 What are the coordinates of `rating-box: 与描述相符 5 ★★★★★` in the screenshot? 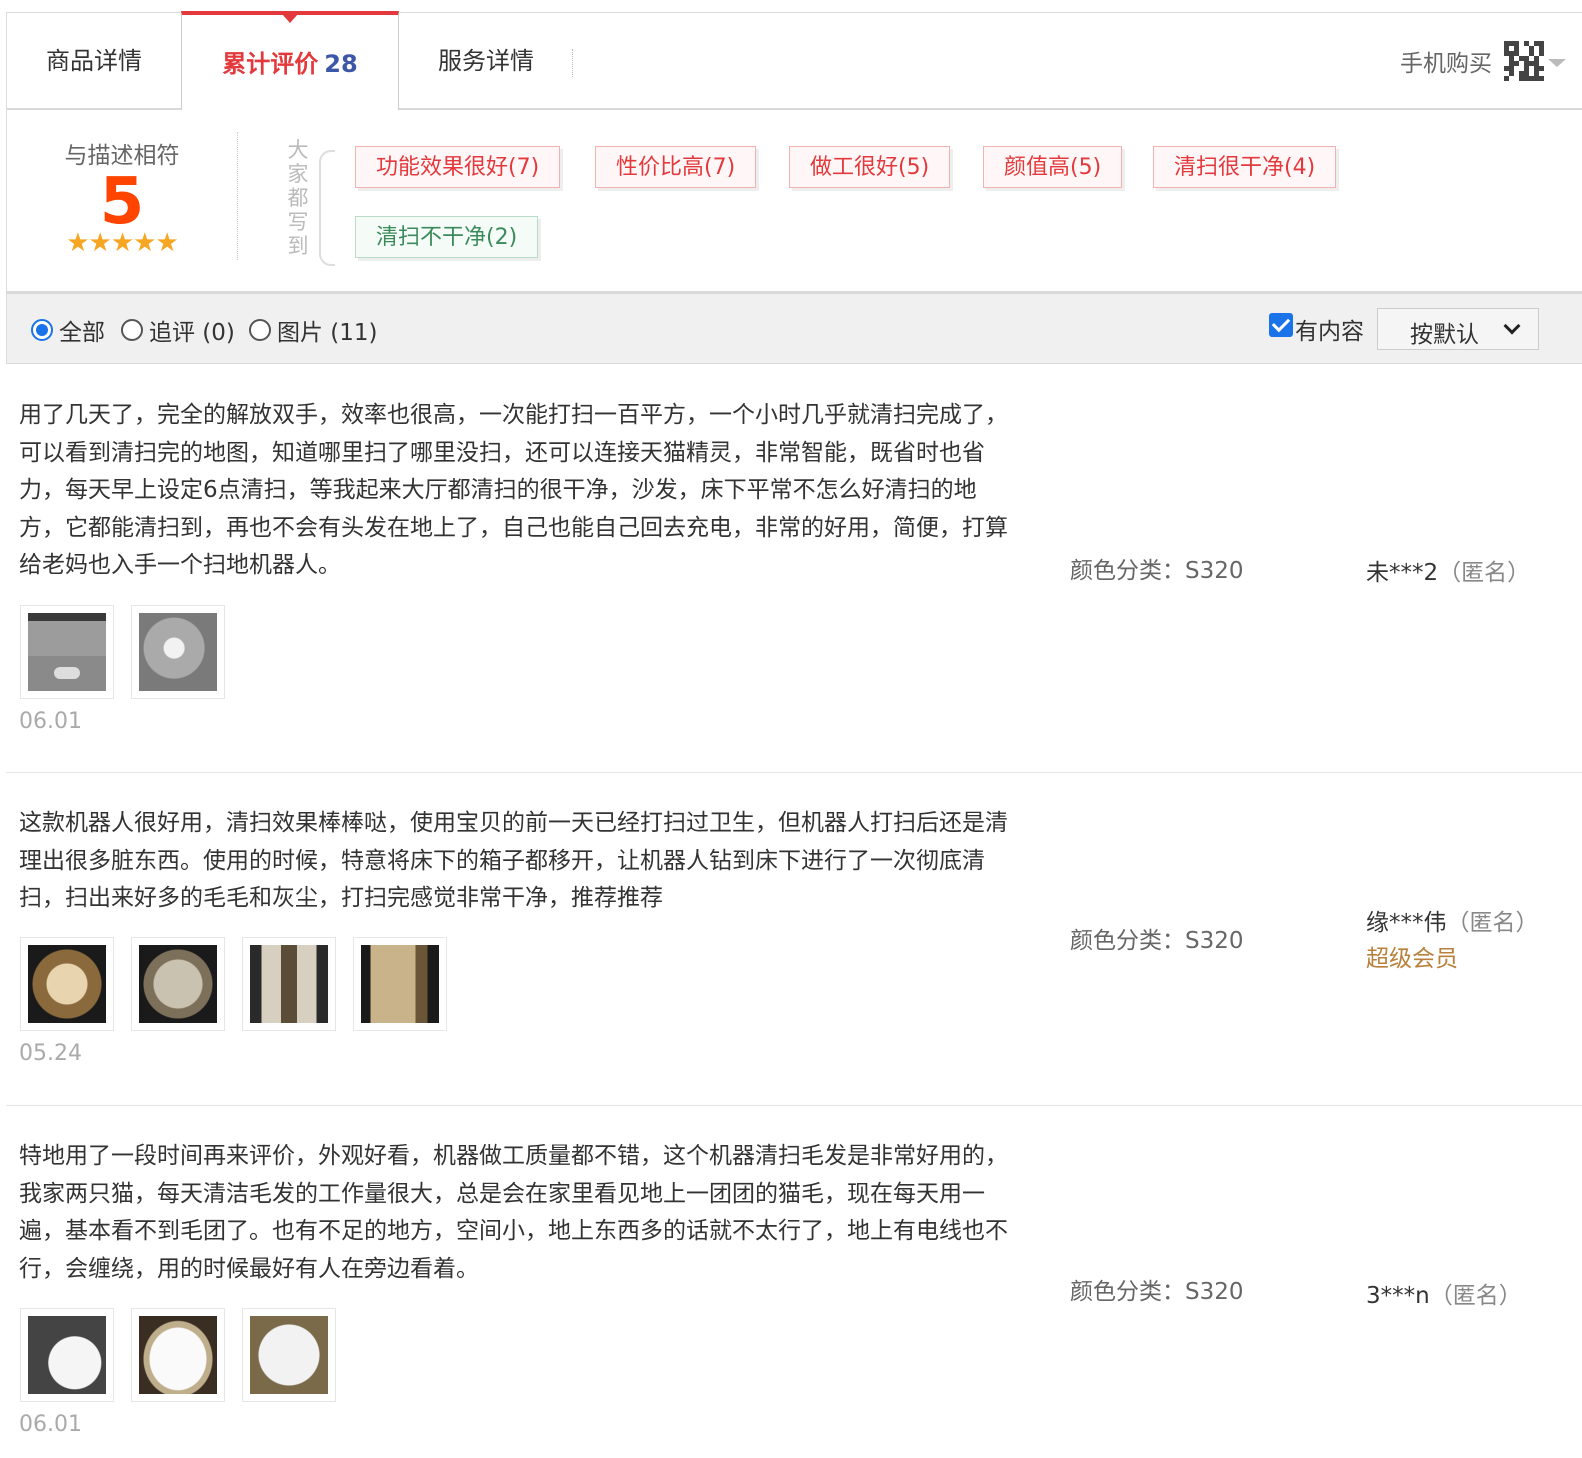 It's located at (122, 202).